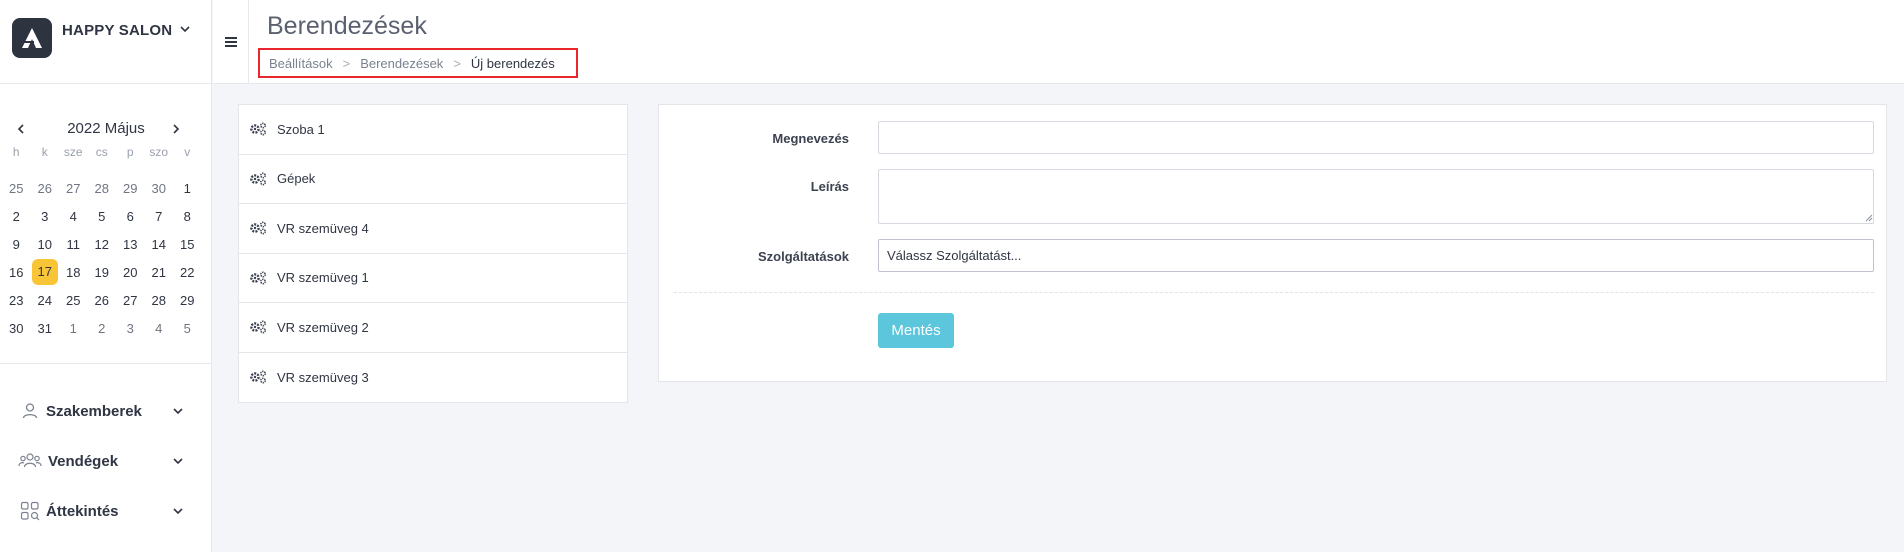 The image size is (1904, 552). What do you see at coordinates (130, 272) in the screenshot?
I see `calendar-day: 20` at bounding box center [130, 272].